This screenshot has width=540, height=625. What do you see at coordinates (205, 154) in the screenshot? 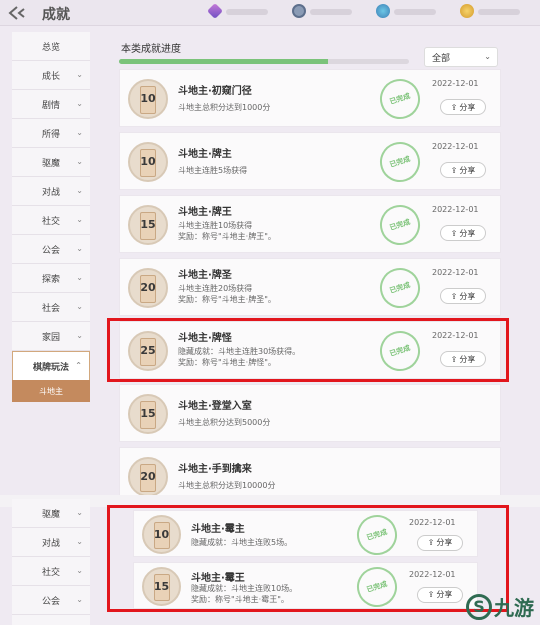
I see `achievement-name: 斗地主·牌主` at bounding box center [205, 154].